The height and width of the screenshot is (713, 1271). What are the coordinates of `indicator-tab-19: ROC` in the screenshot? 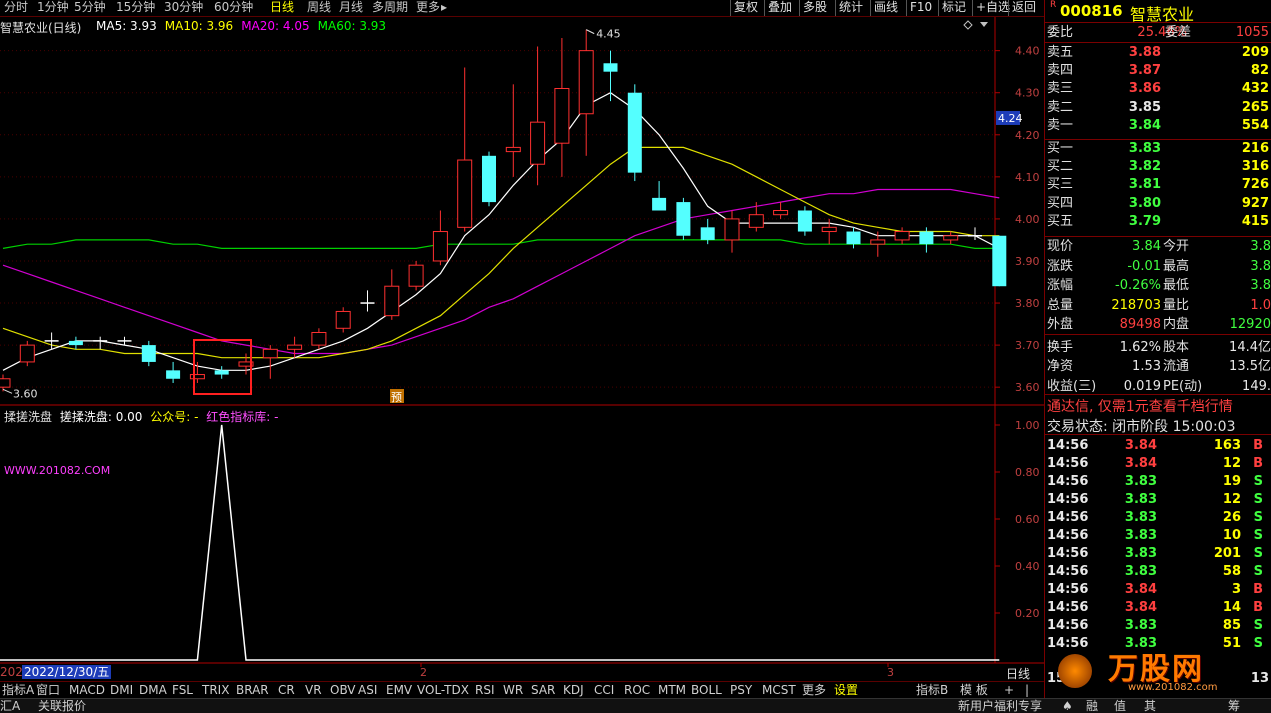 It's located at (637, 690).